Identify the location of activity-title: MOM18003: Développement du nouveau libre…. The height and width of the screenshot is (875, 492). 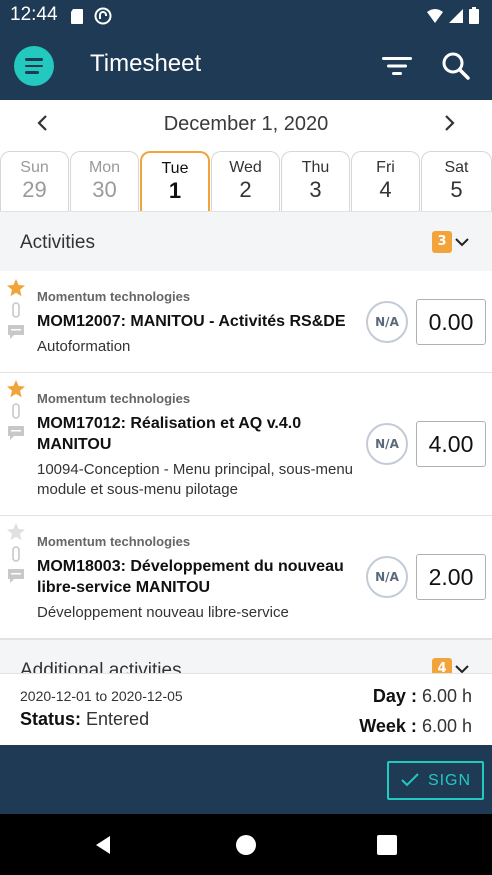
(190, 577).